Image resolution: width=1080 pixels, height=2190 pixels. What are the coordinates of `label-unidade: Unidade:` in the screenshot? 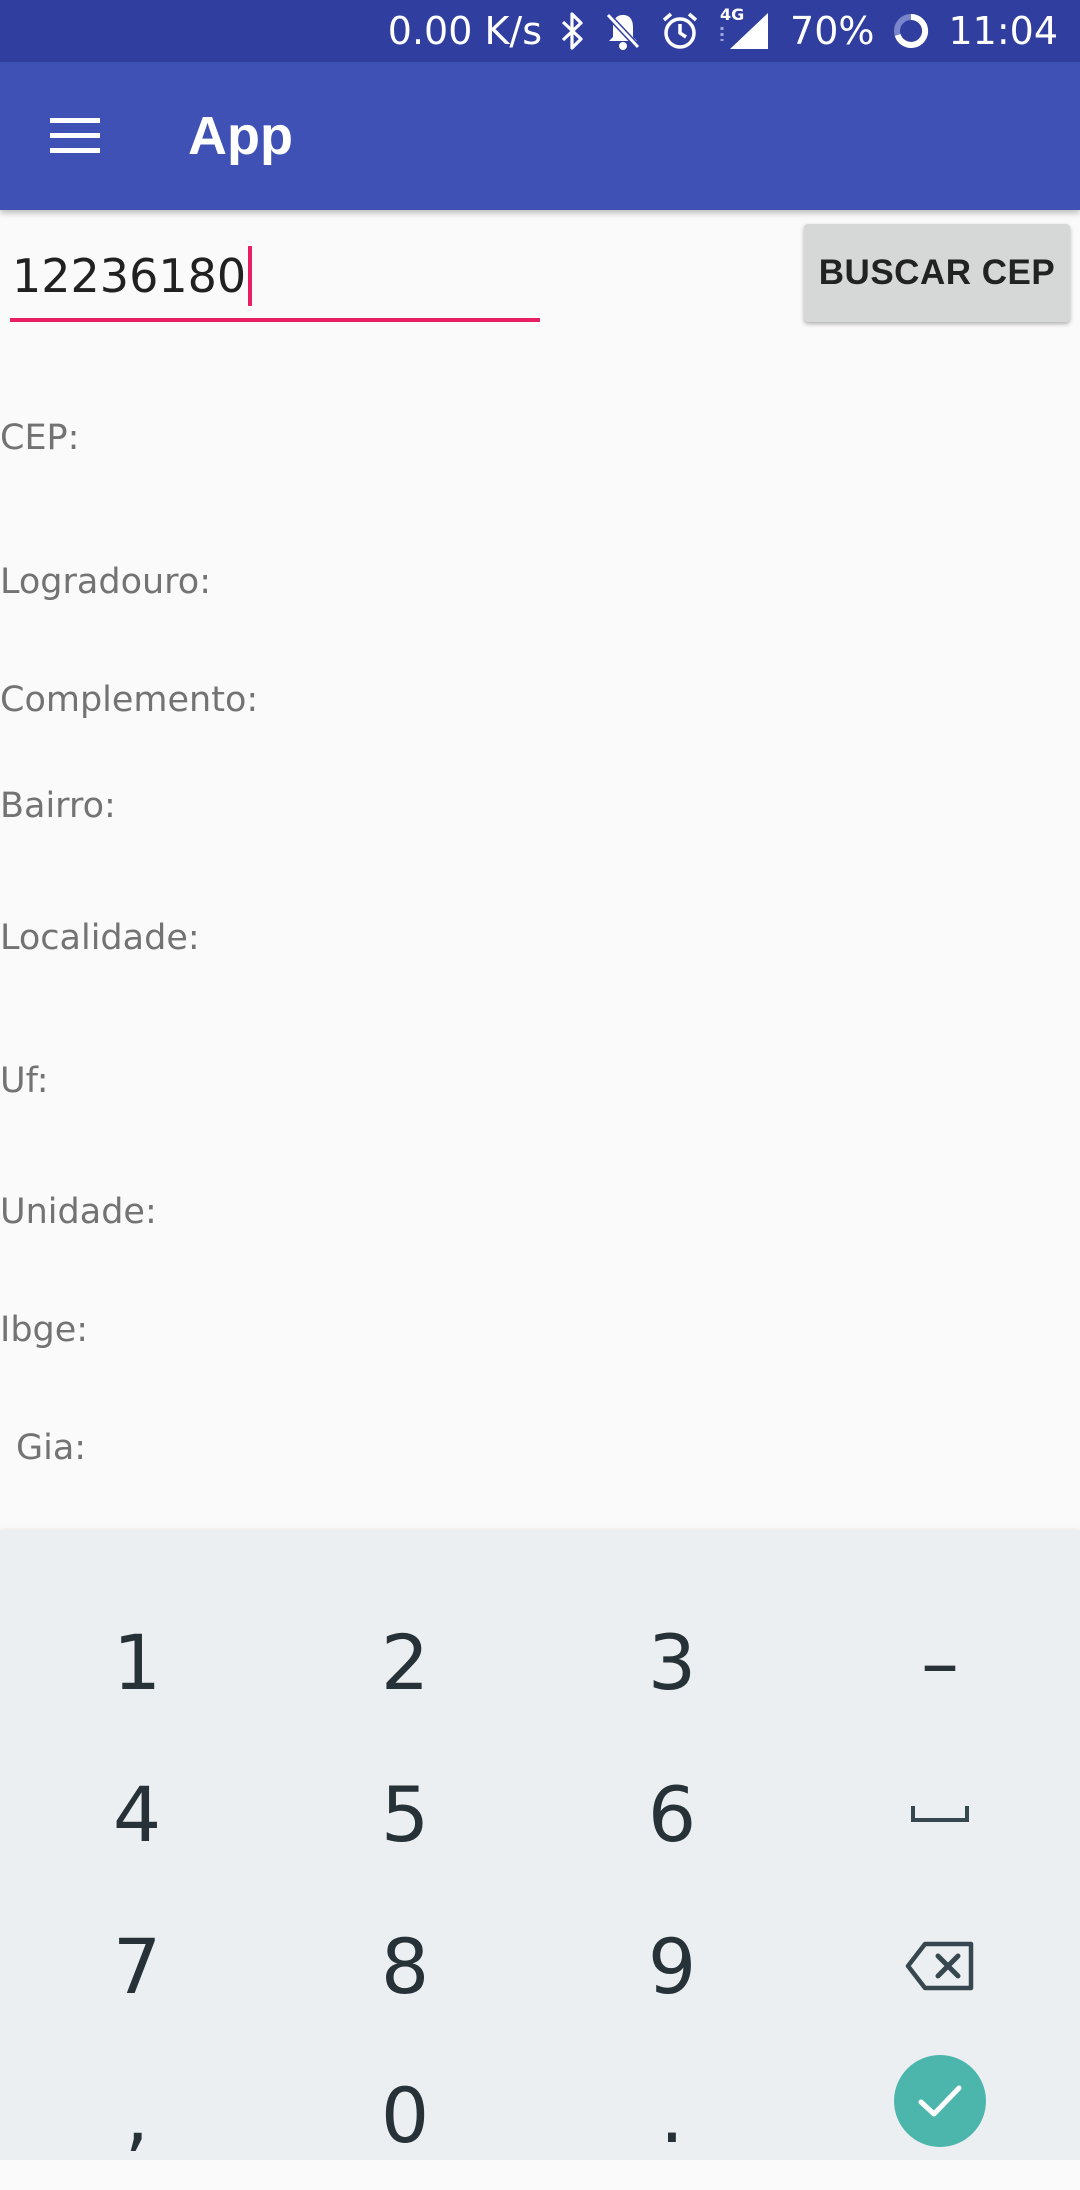 It's located at (78, 1212).